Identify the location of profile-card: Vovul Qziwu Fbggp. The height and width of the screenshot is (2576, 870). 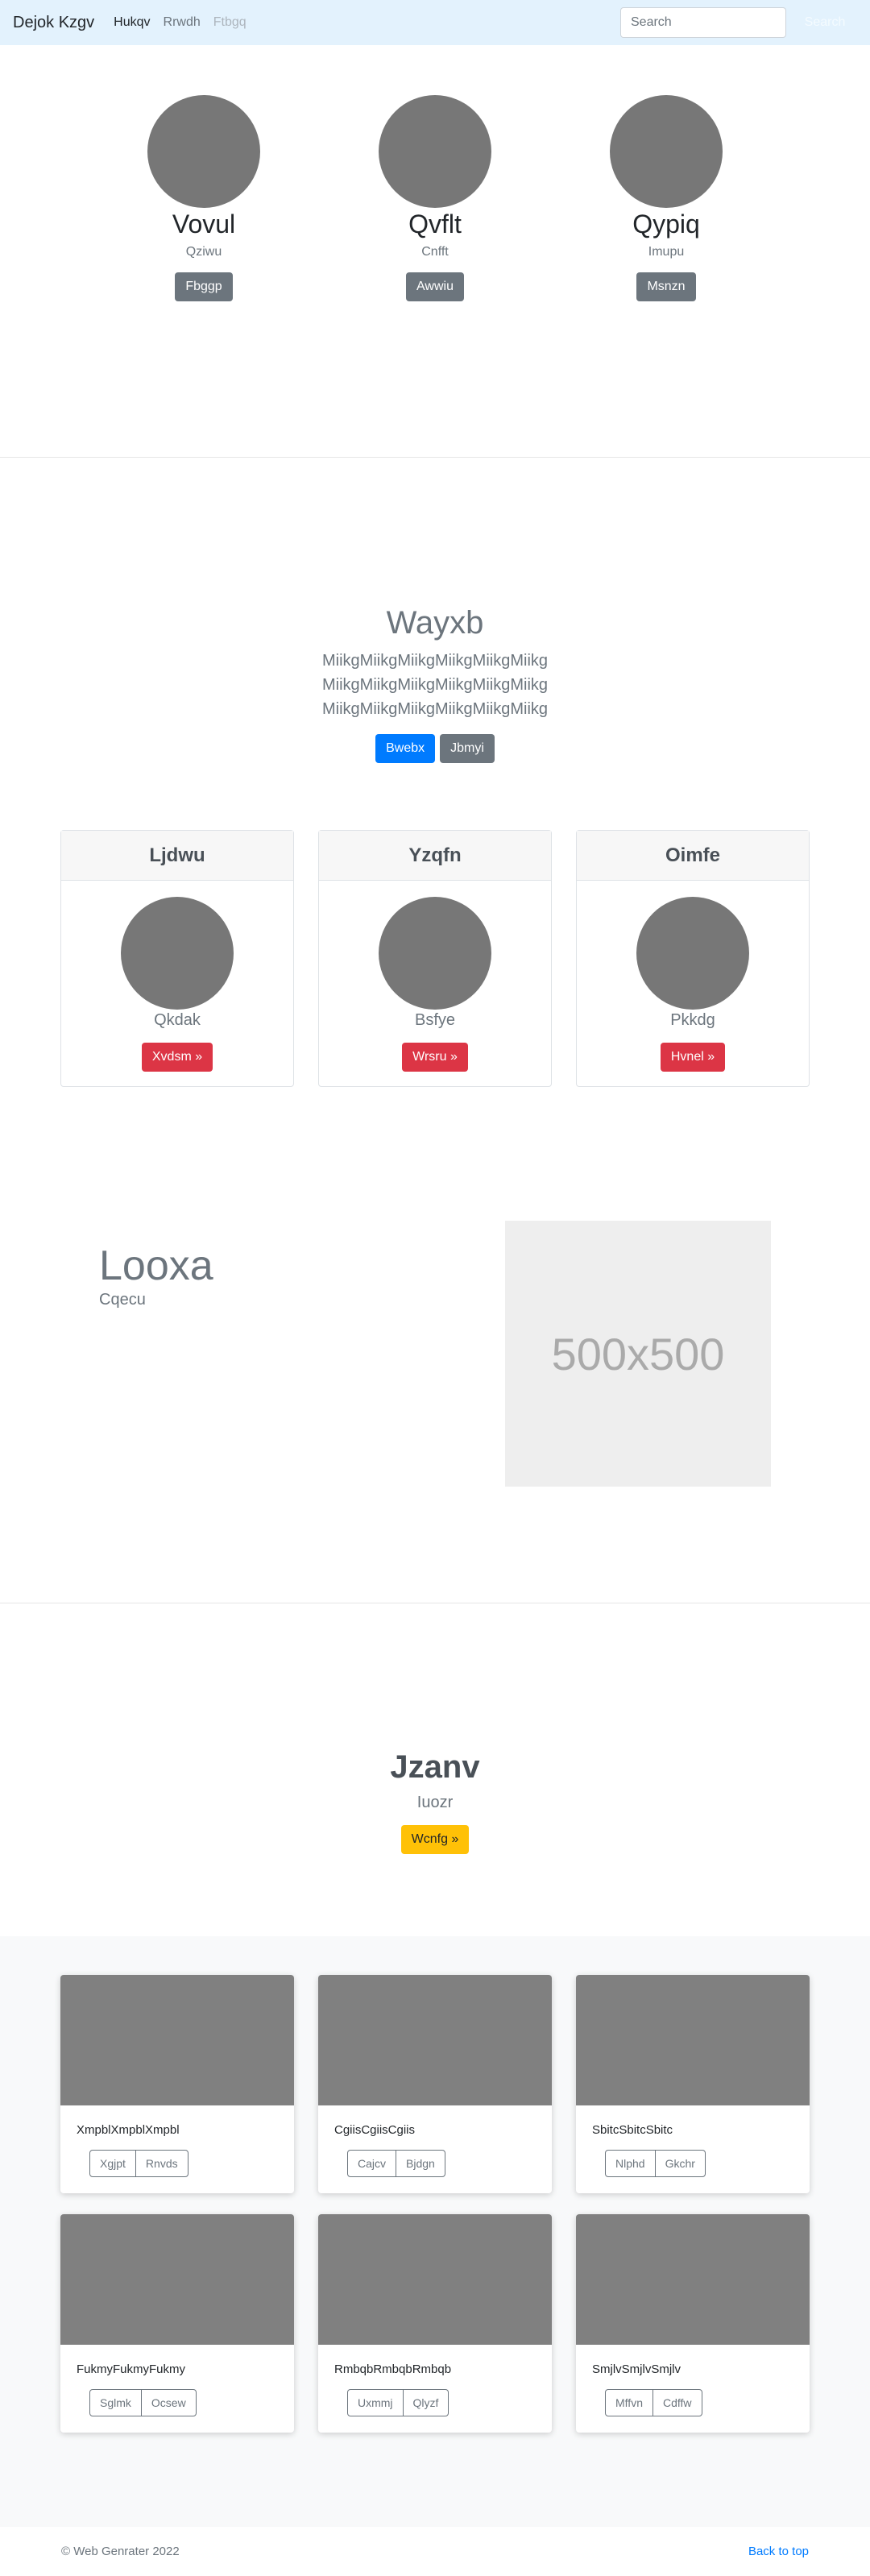
(204, 276).